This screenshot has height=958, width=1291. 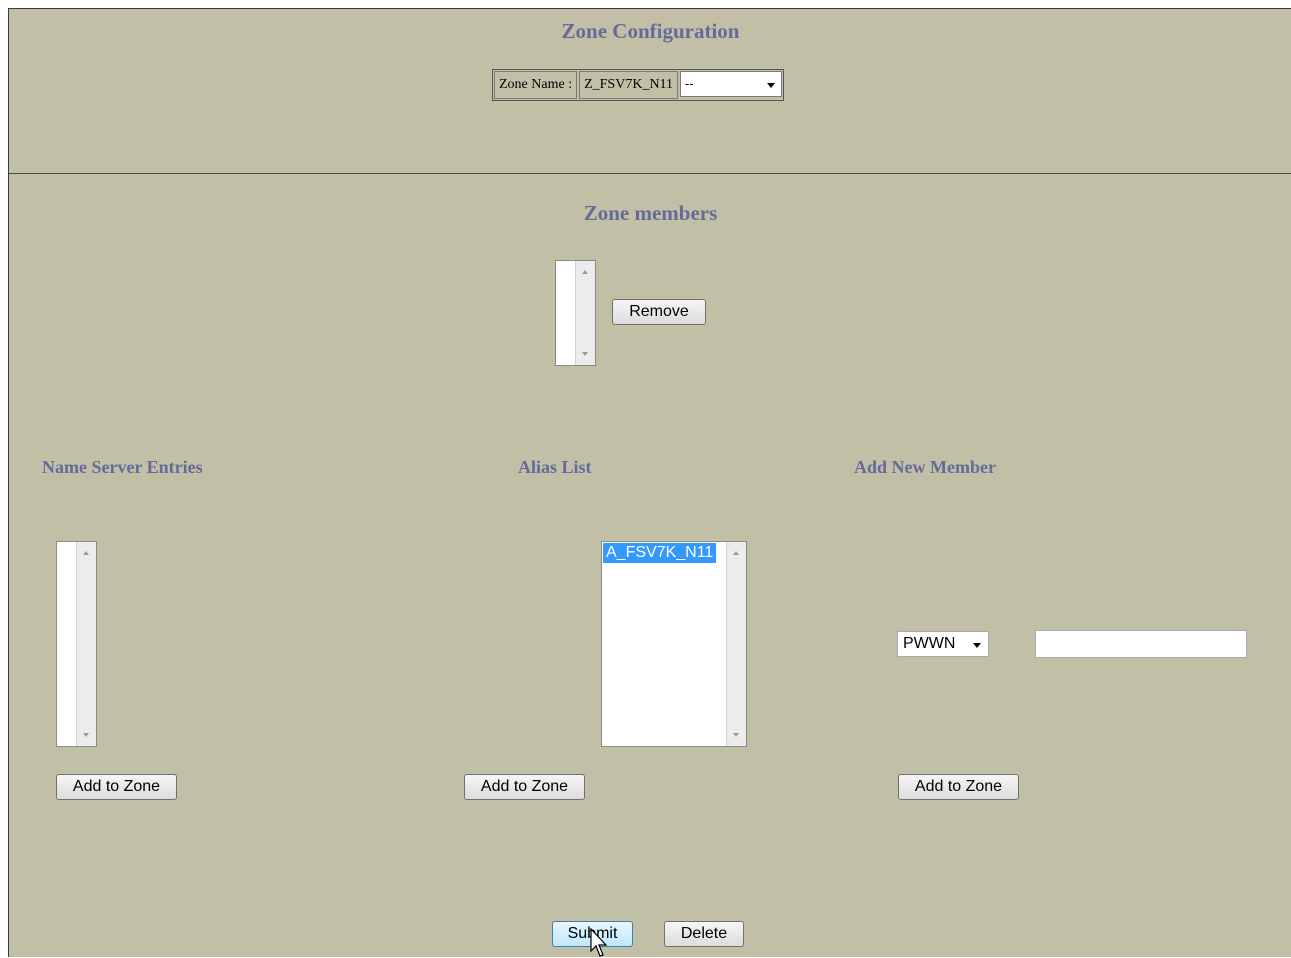 What do you see at coordinates (736, 644) in the screenshot?
I see `alias-scrollbar` at bounding box center [736, 644].